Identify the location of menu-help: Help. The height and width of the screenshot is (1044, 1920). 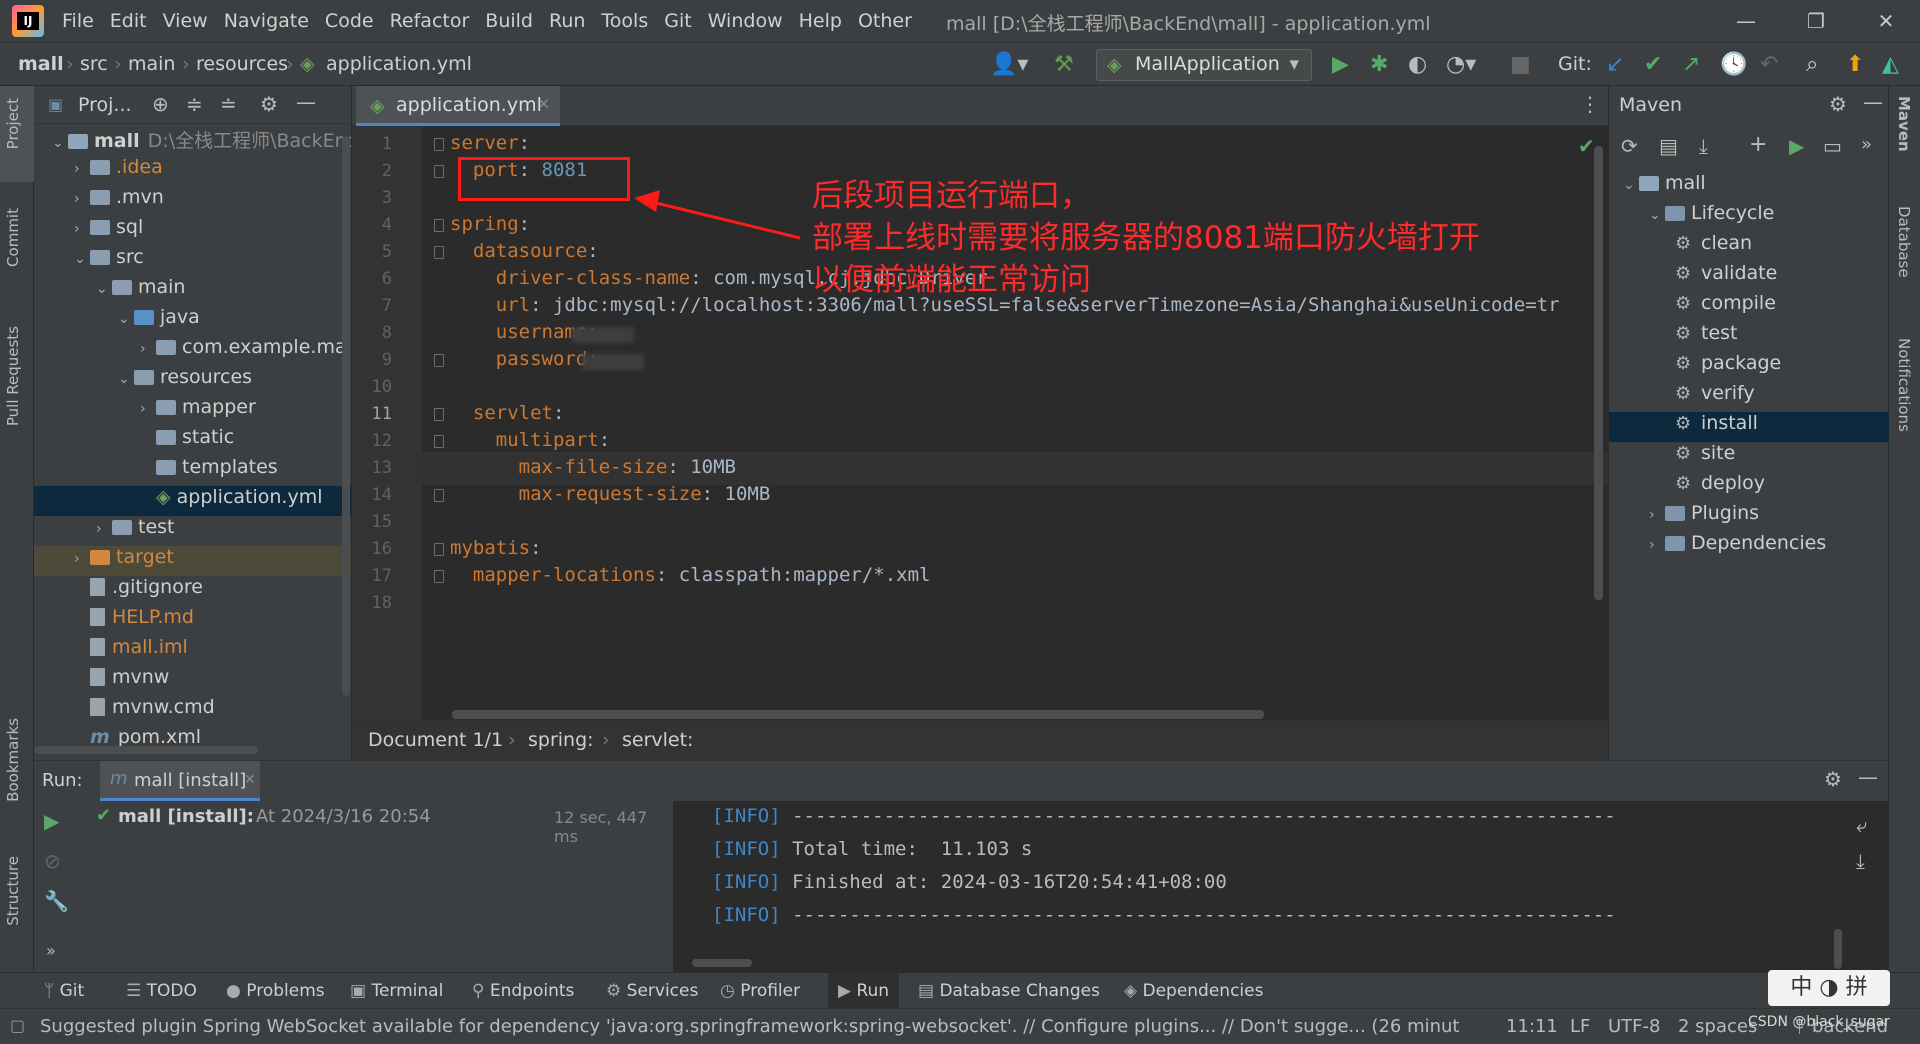
(820, 21).